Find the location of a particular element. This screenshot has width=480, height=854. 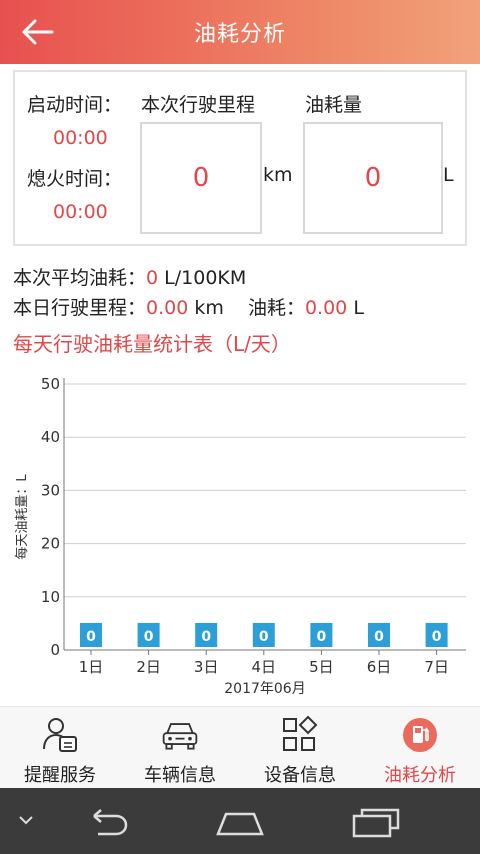

y-axis-label: 每天油耗量：L is located at coordinates (22, 517).